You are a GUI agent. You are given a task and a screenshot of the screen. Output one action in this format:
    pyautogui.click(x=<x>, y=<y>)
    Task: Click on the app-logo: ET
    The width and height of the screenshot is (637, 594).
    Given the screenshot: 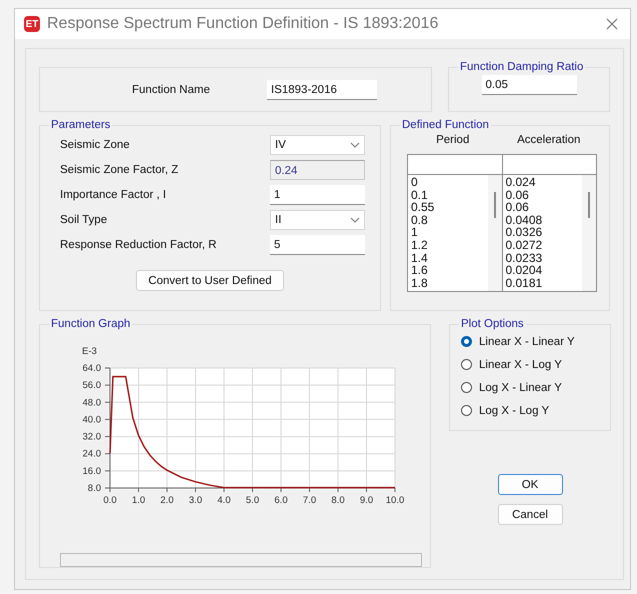 What is the action you would take?
    pyautogui.click(x=32, y=24)
    